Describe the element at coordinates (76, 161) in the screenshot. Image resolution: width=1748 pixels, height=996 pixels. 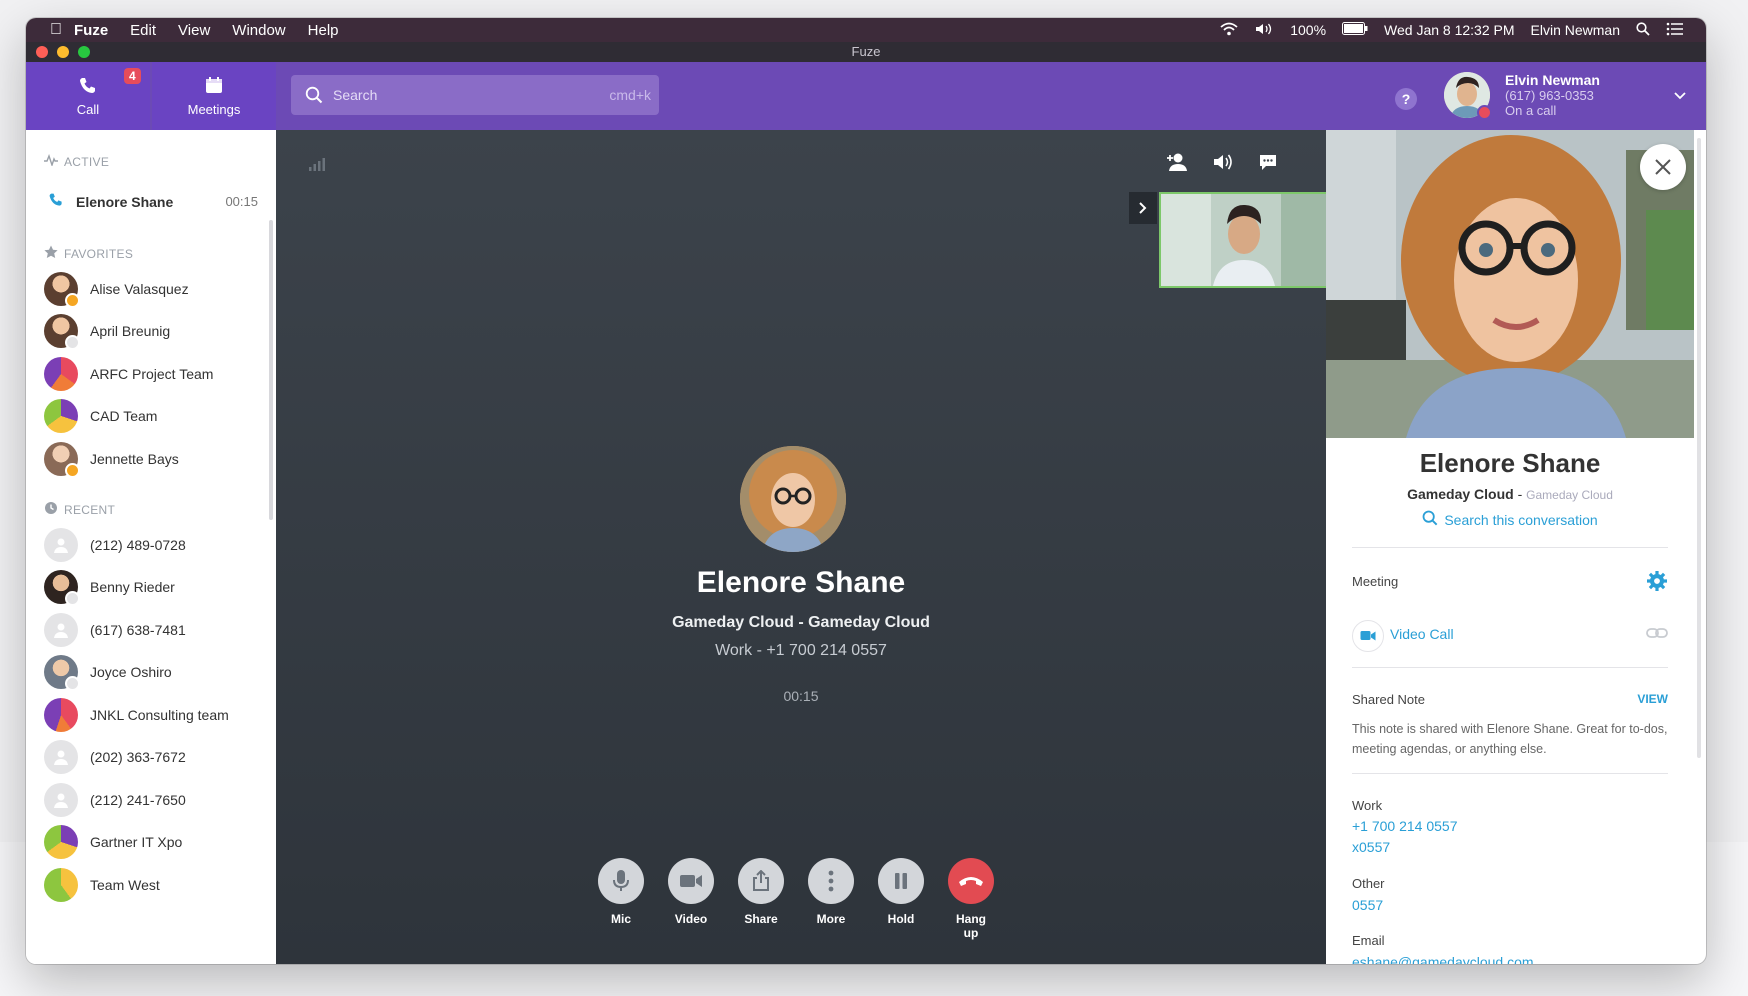
I see `active-section-header: ACTIVE` at that location.